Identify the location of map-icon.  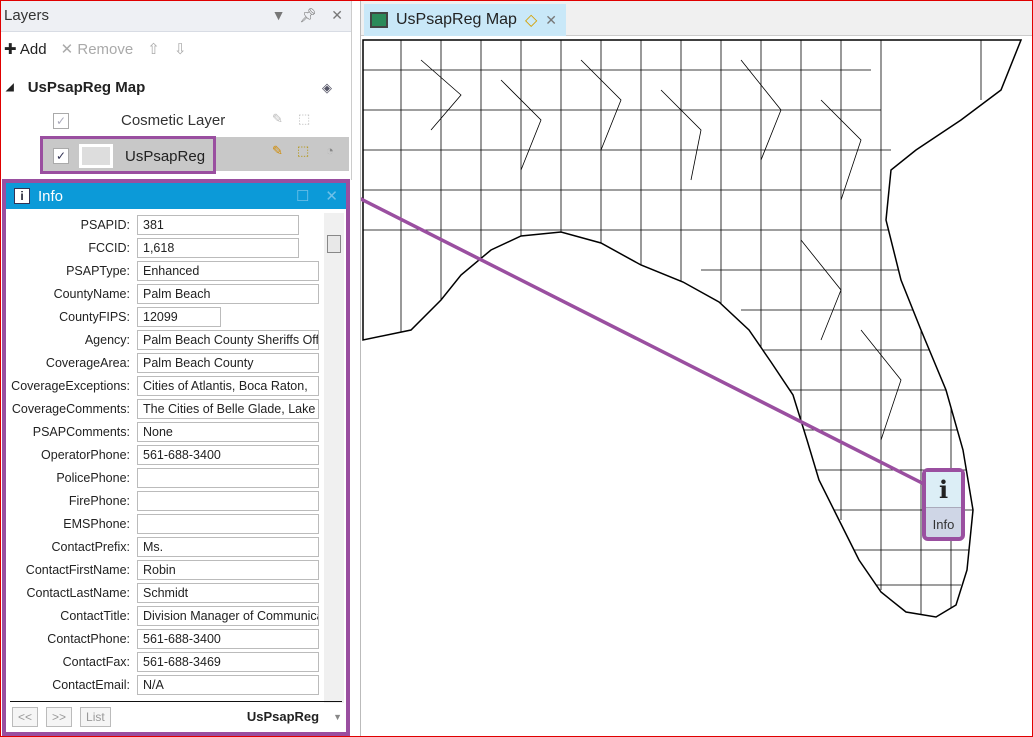
(379, 20).